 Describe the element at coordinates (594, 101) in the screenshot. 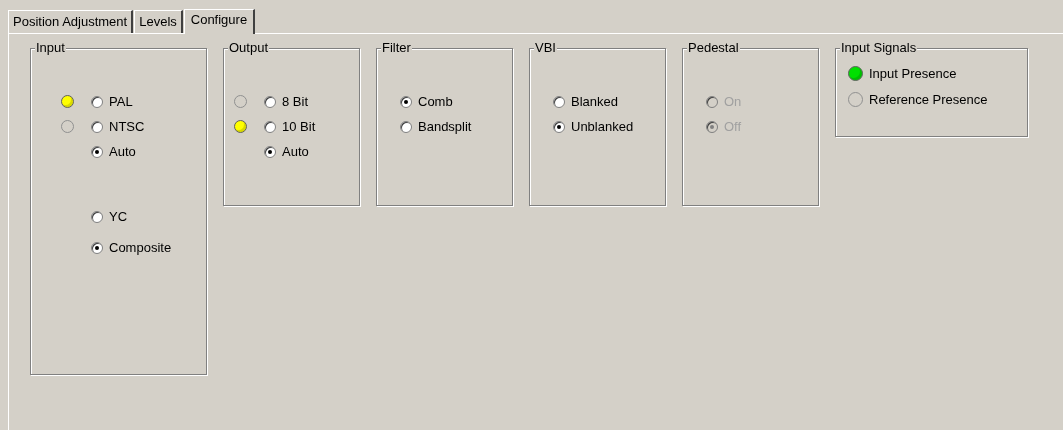

I see `radio-label: Blanked` at that location.